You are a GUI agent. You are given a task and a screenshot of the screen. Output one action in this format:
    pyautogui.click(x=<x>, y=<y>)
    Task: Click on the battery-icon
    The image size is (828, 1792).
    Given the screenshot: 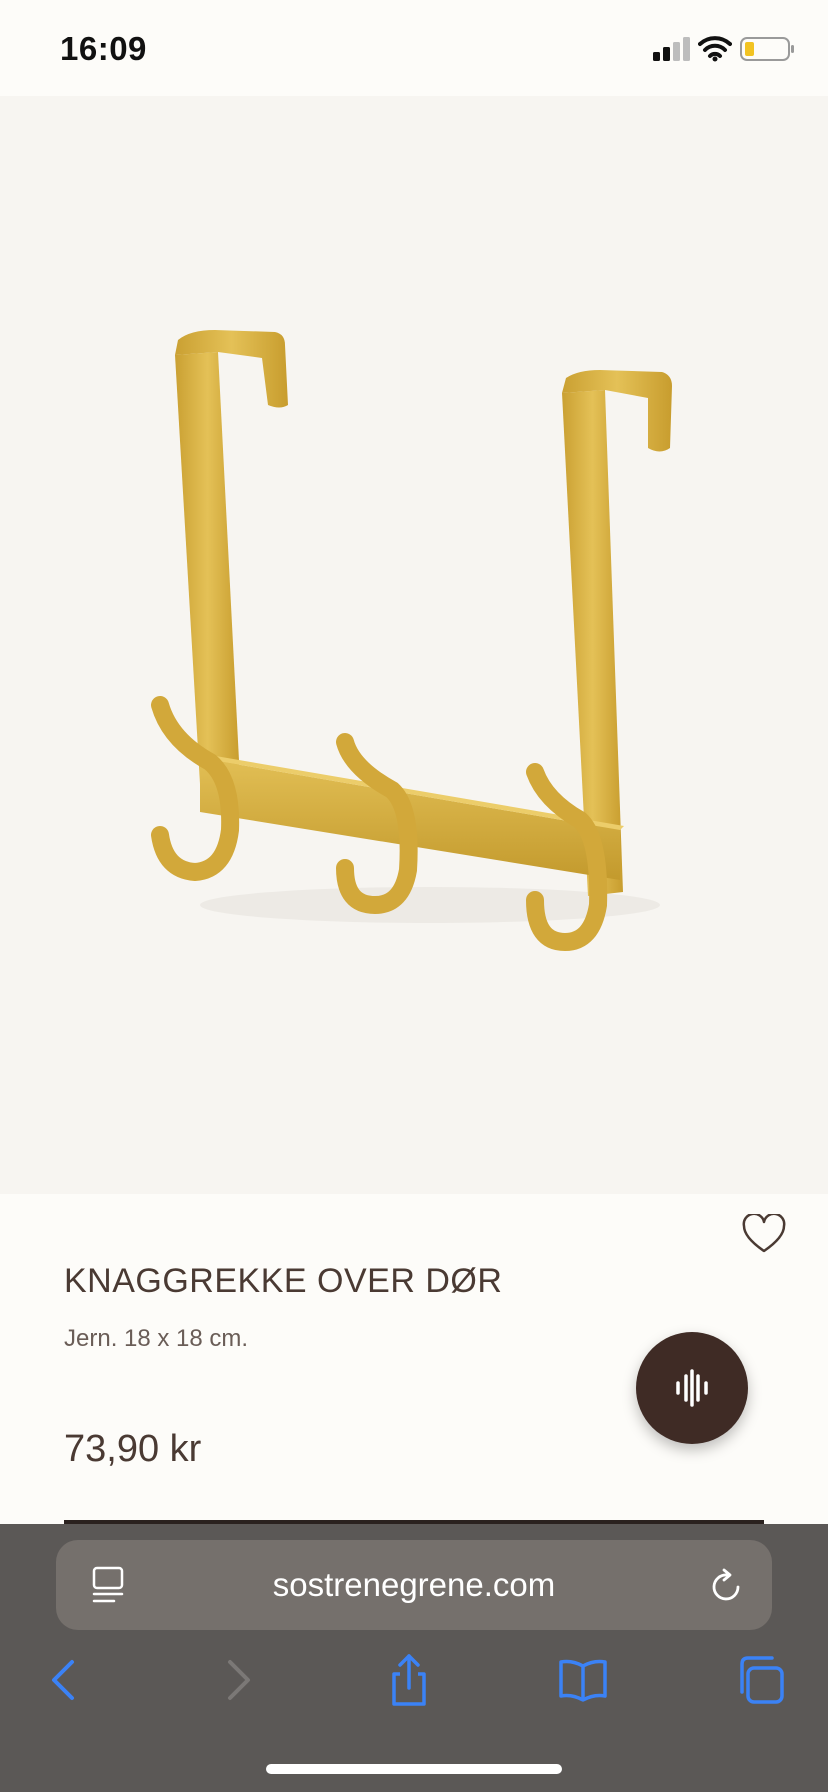 What is the action you would take?
    pyautogui.click(x=767, y=49)
    